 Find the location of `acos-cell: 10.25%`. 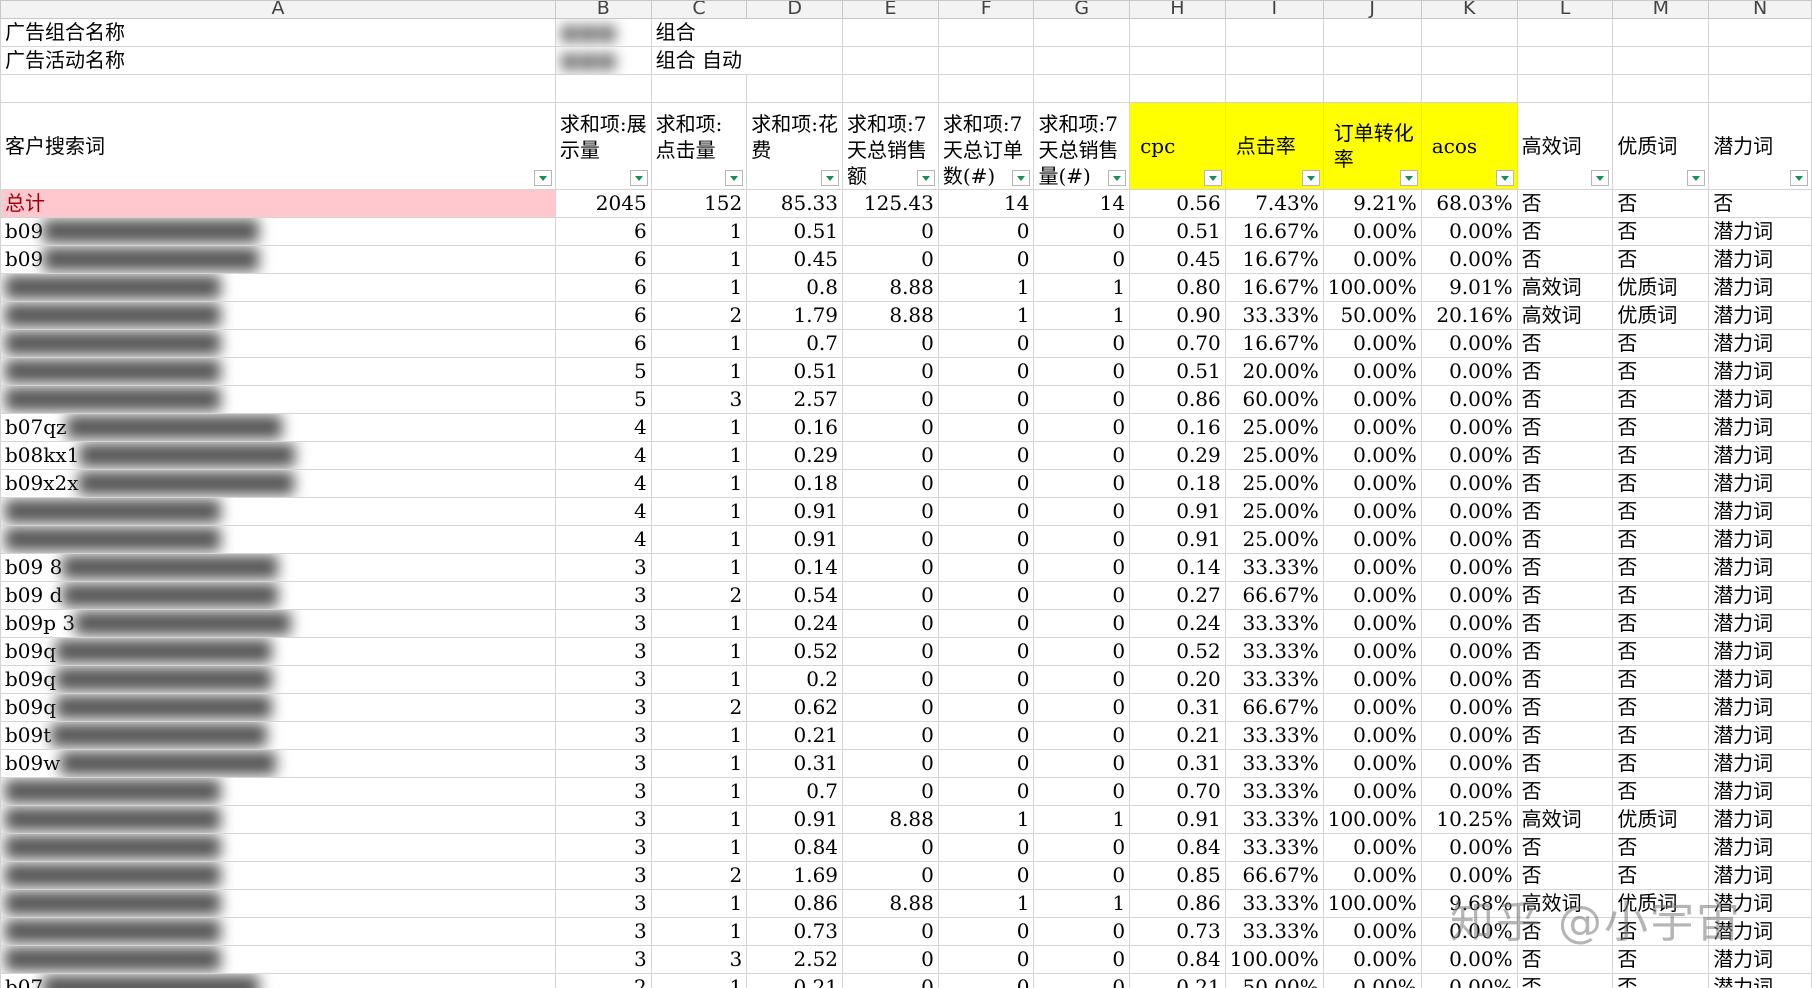

acos-cell: 10.25% is located at coordinates (1469, 819).